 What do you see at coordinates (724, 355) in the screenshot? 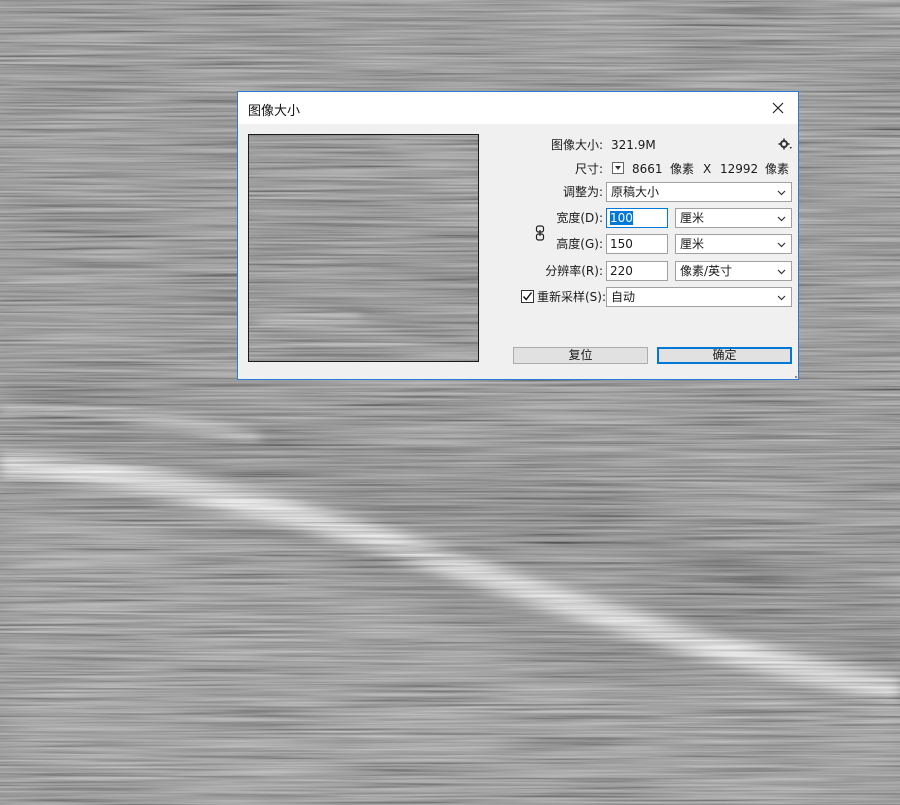
I see `ok-button: 确定` at bounding box center [724, 355].